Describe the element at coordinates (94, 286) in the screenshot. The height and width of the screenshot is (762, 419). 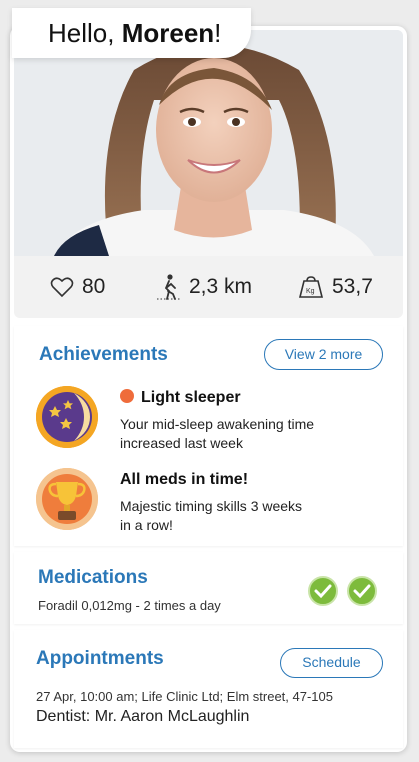
I see `likes-count: 80` at that location.